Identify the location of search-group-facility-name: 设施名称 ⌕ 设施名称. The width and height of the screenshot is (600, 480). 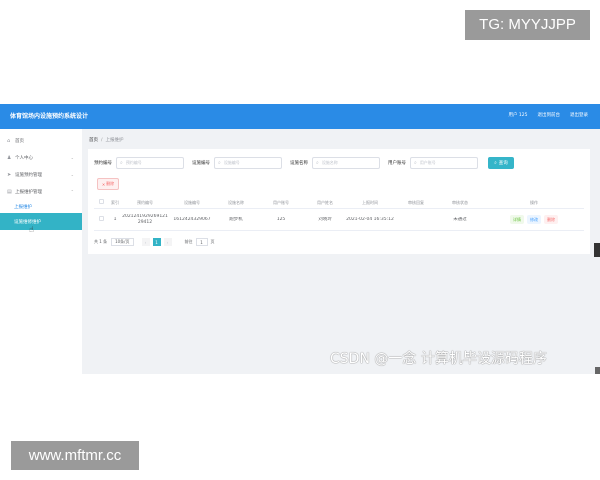
(335, 163).